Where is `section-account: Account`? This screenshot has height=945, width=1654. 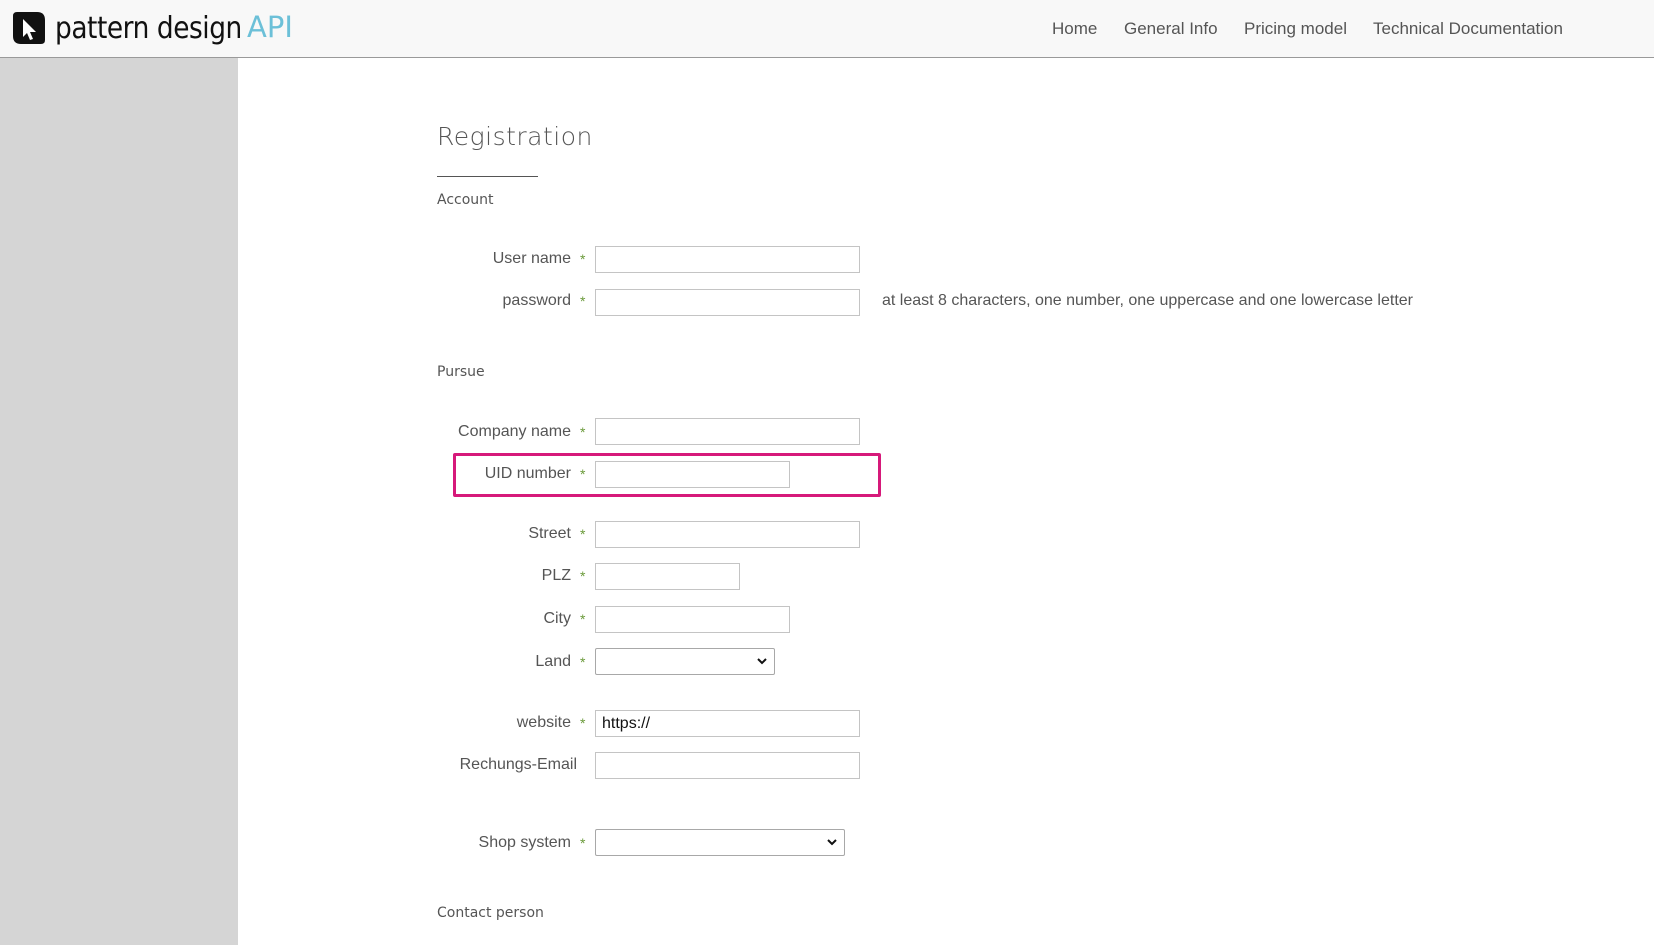
section-account: Account is located at coordinates (465, 200).